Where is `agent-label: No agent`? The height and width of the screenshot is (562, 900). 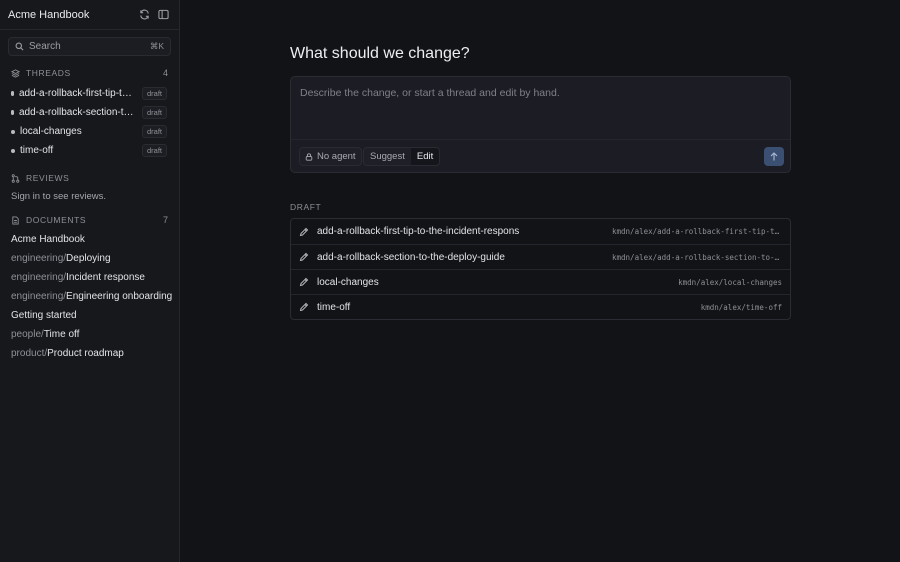 agent-label: No agent is located at coordinates (336, 156).